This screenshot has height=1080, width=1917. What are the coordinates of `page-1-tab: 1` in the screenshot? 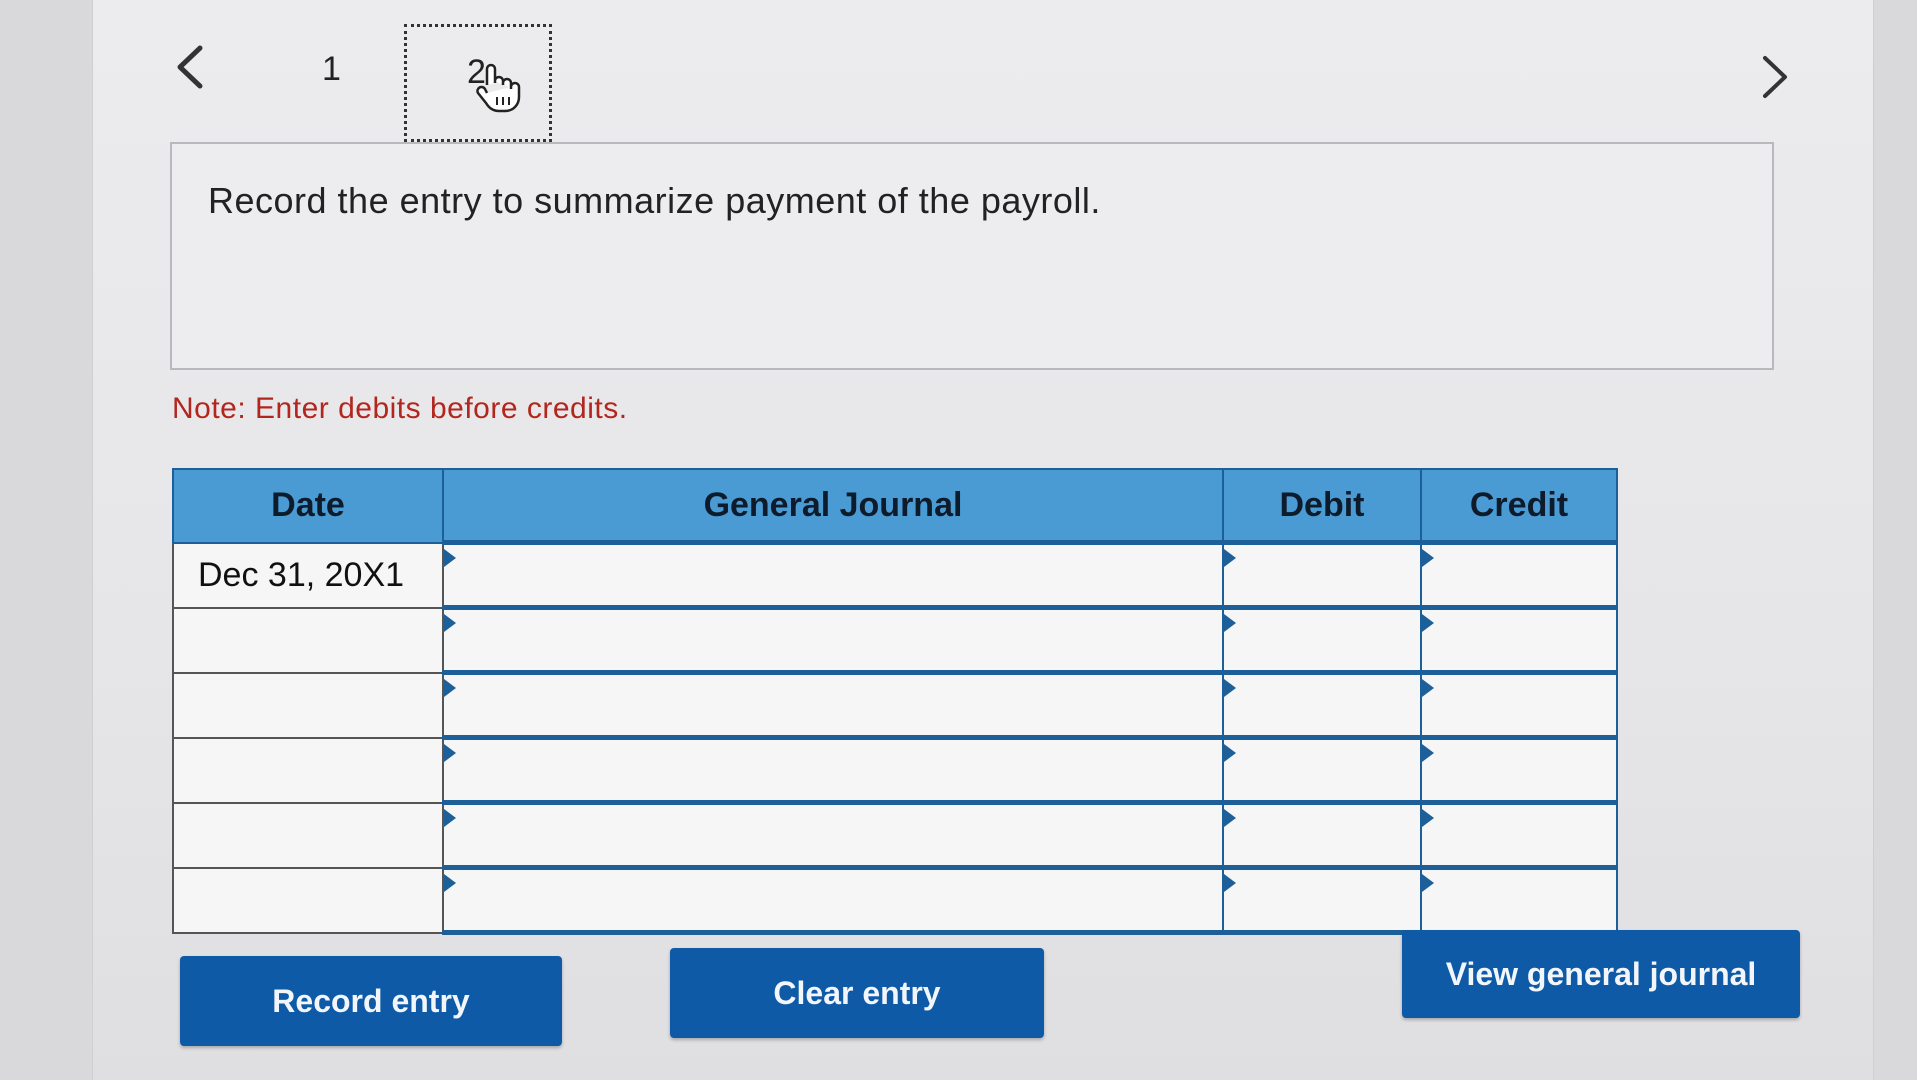 It's located at (331, 69).